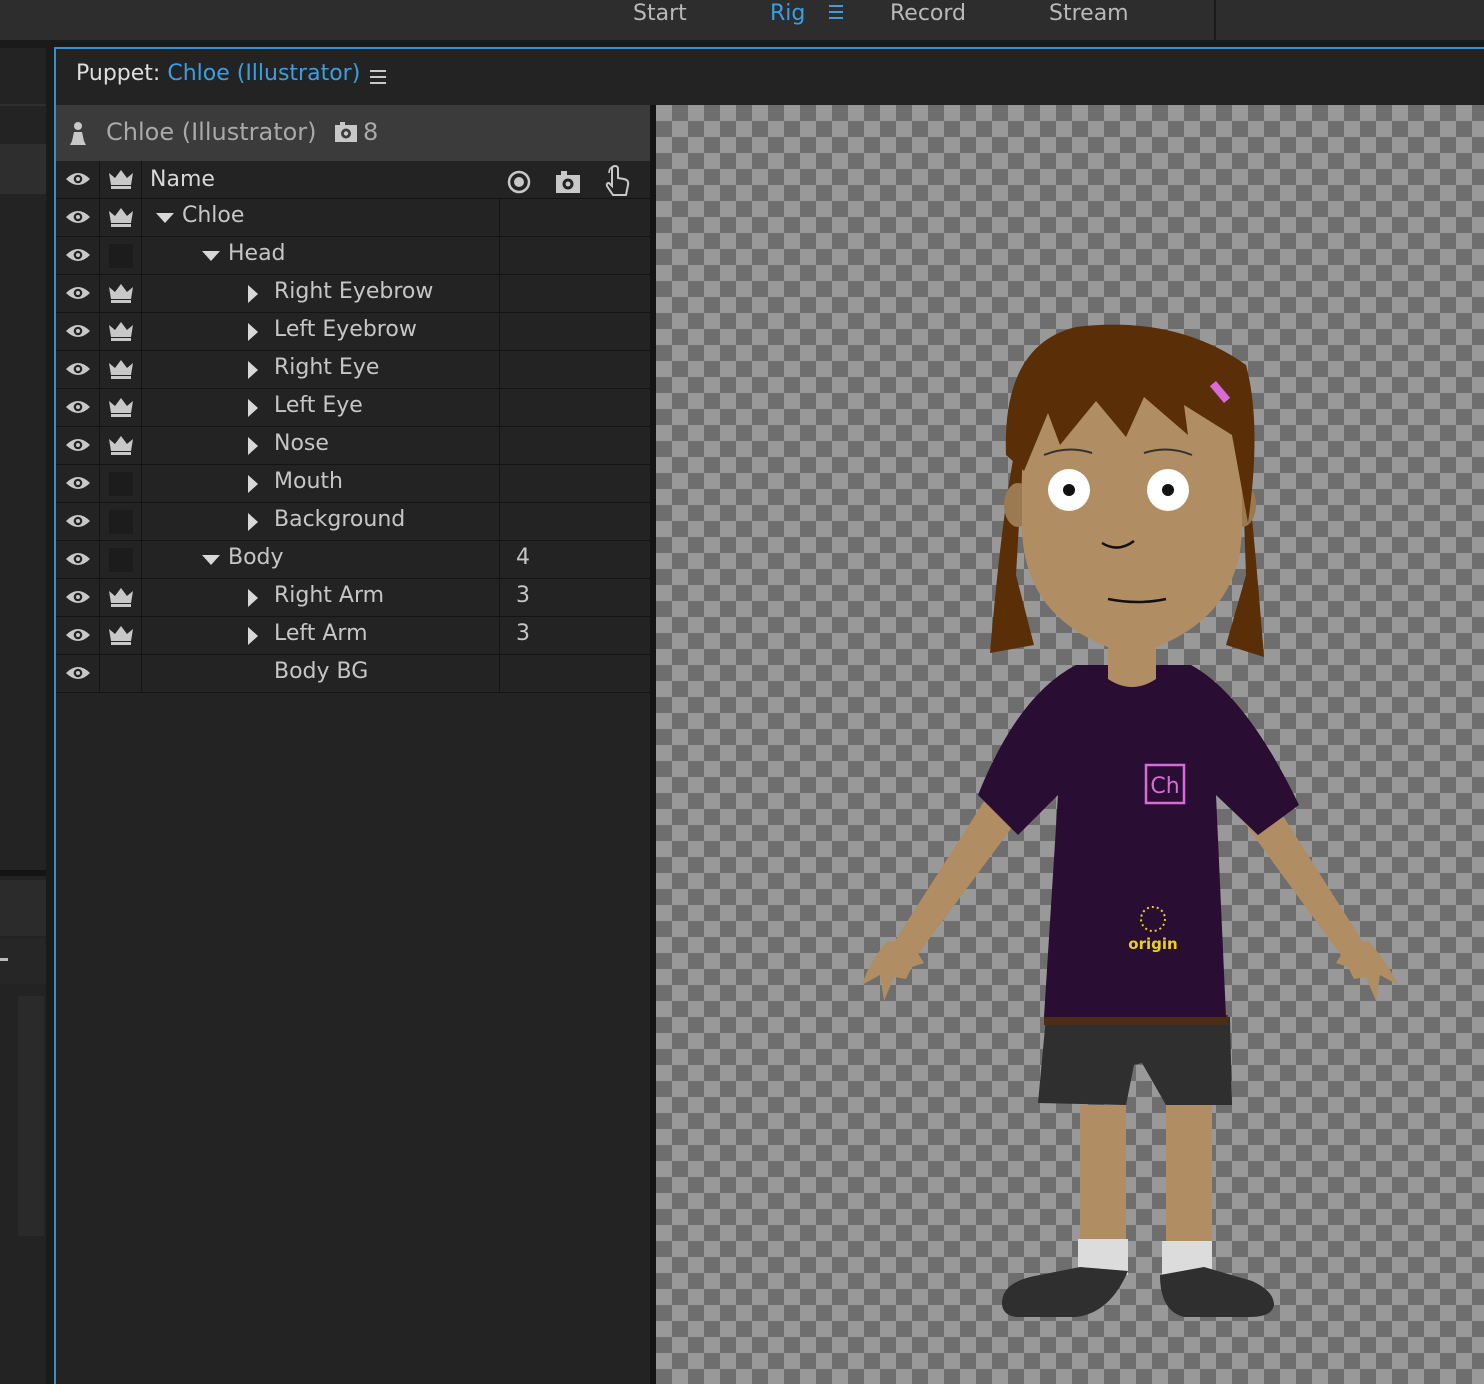 This screenshot has height=1384, width=1484. I want to click on layer-row: Right Eyebrow, so click(353, 294).